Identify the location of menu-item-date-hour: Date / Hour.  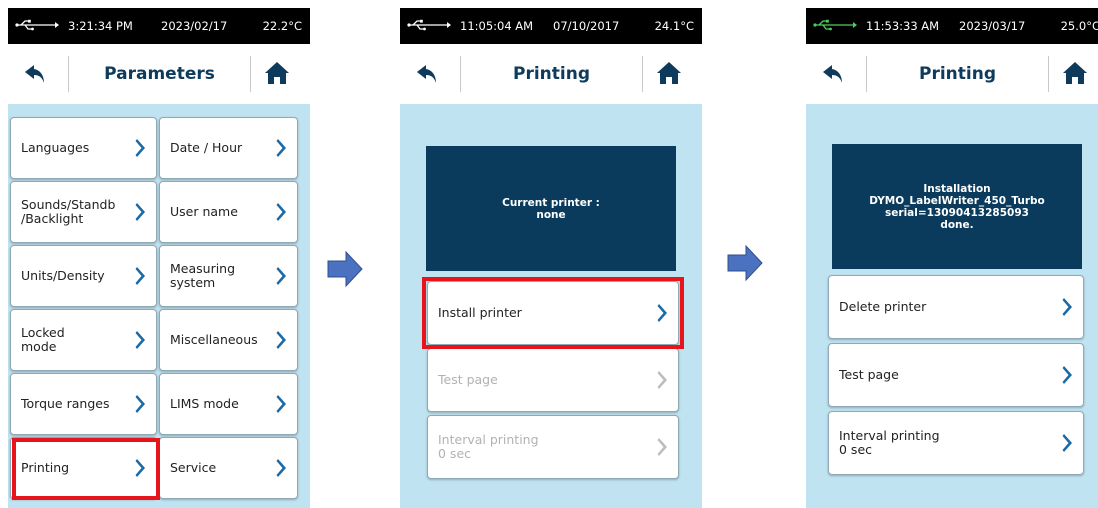
(228, 148).